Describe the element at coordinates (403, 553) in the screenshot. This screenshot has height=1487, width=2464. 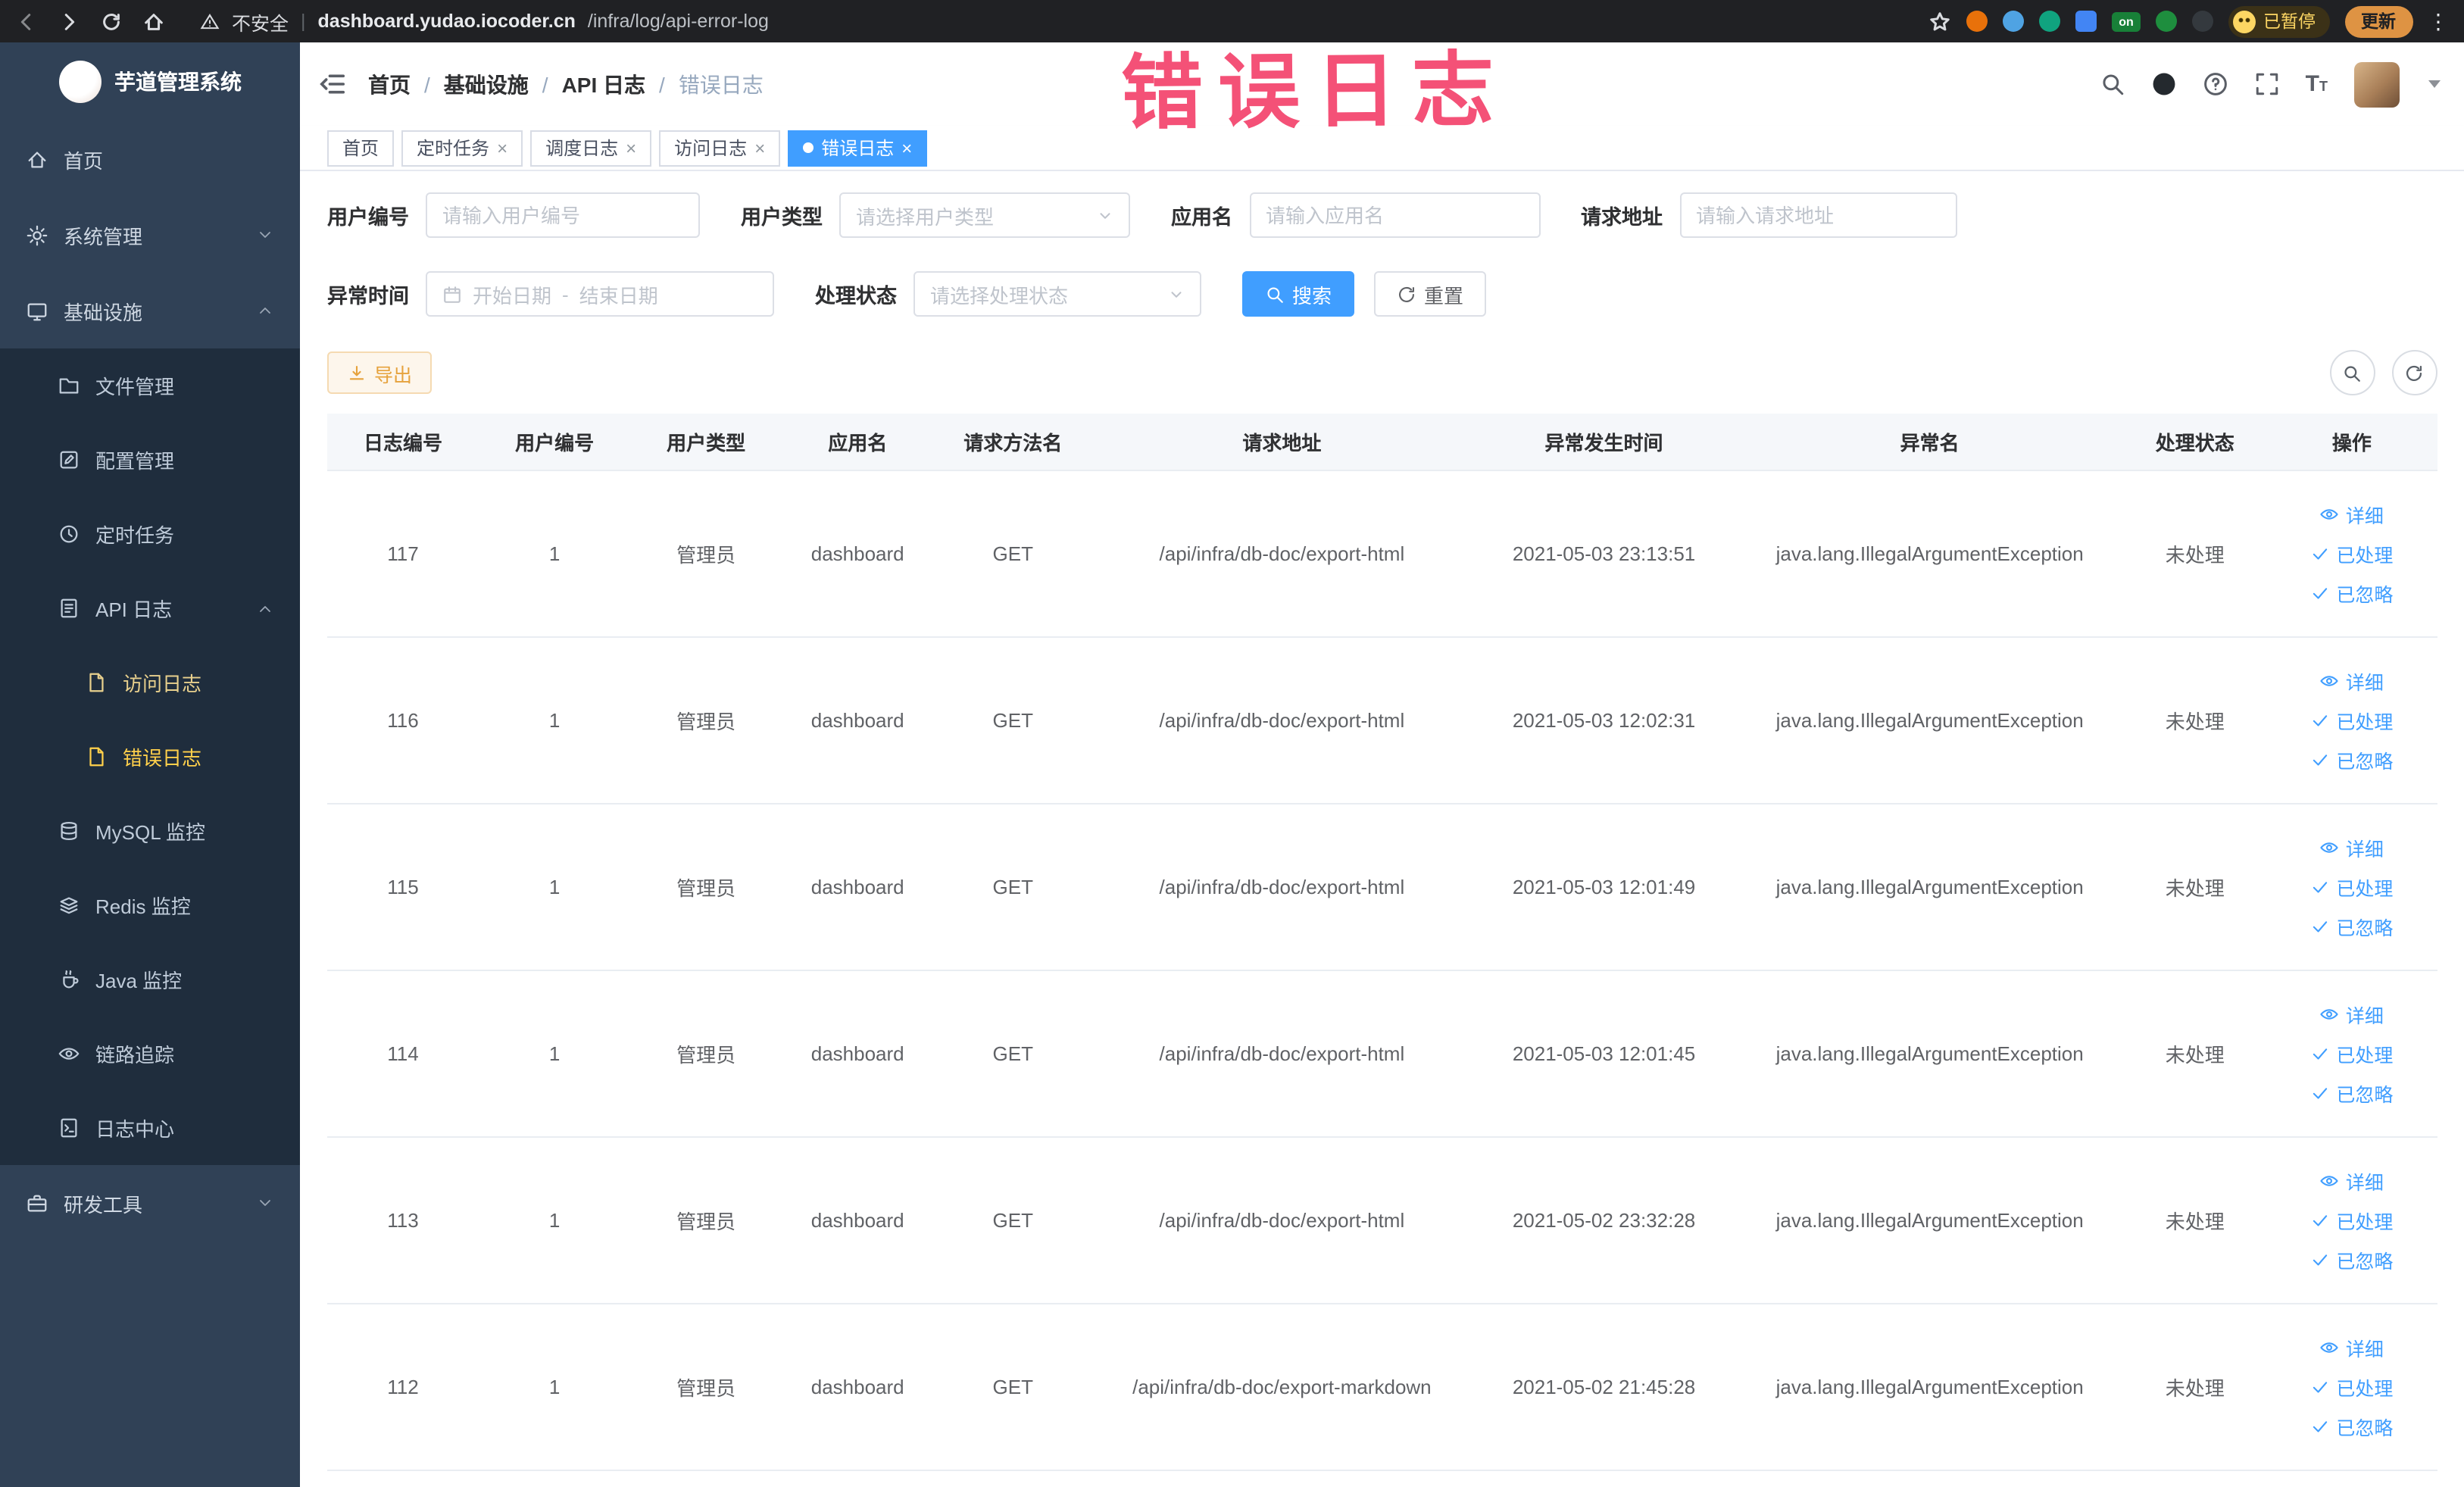
I see `cell-id: 117` at that location.